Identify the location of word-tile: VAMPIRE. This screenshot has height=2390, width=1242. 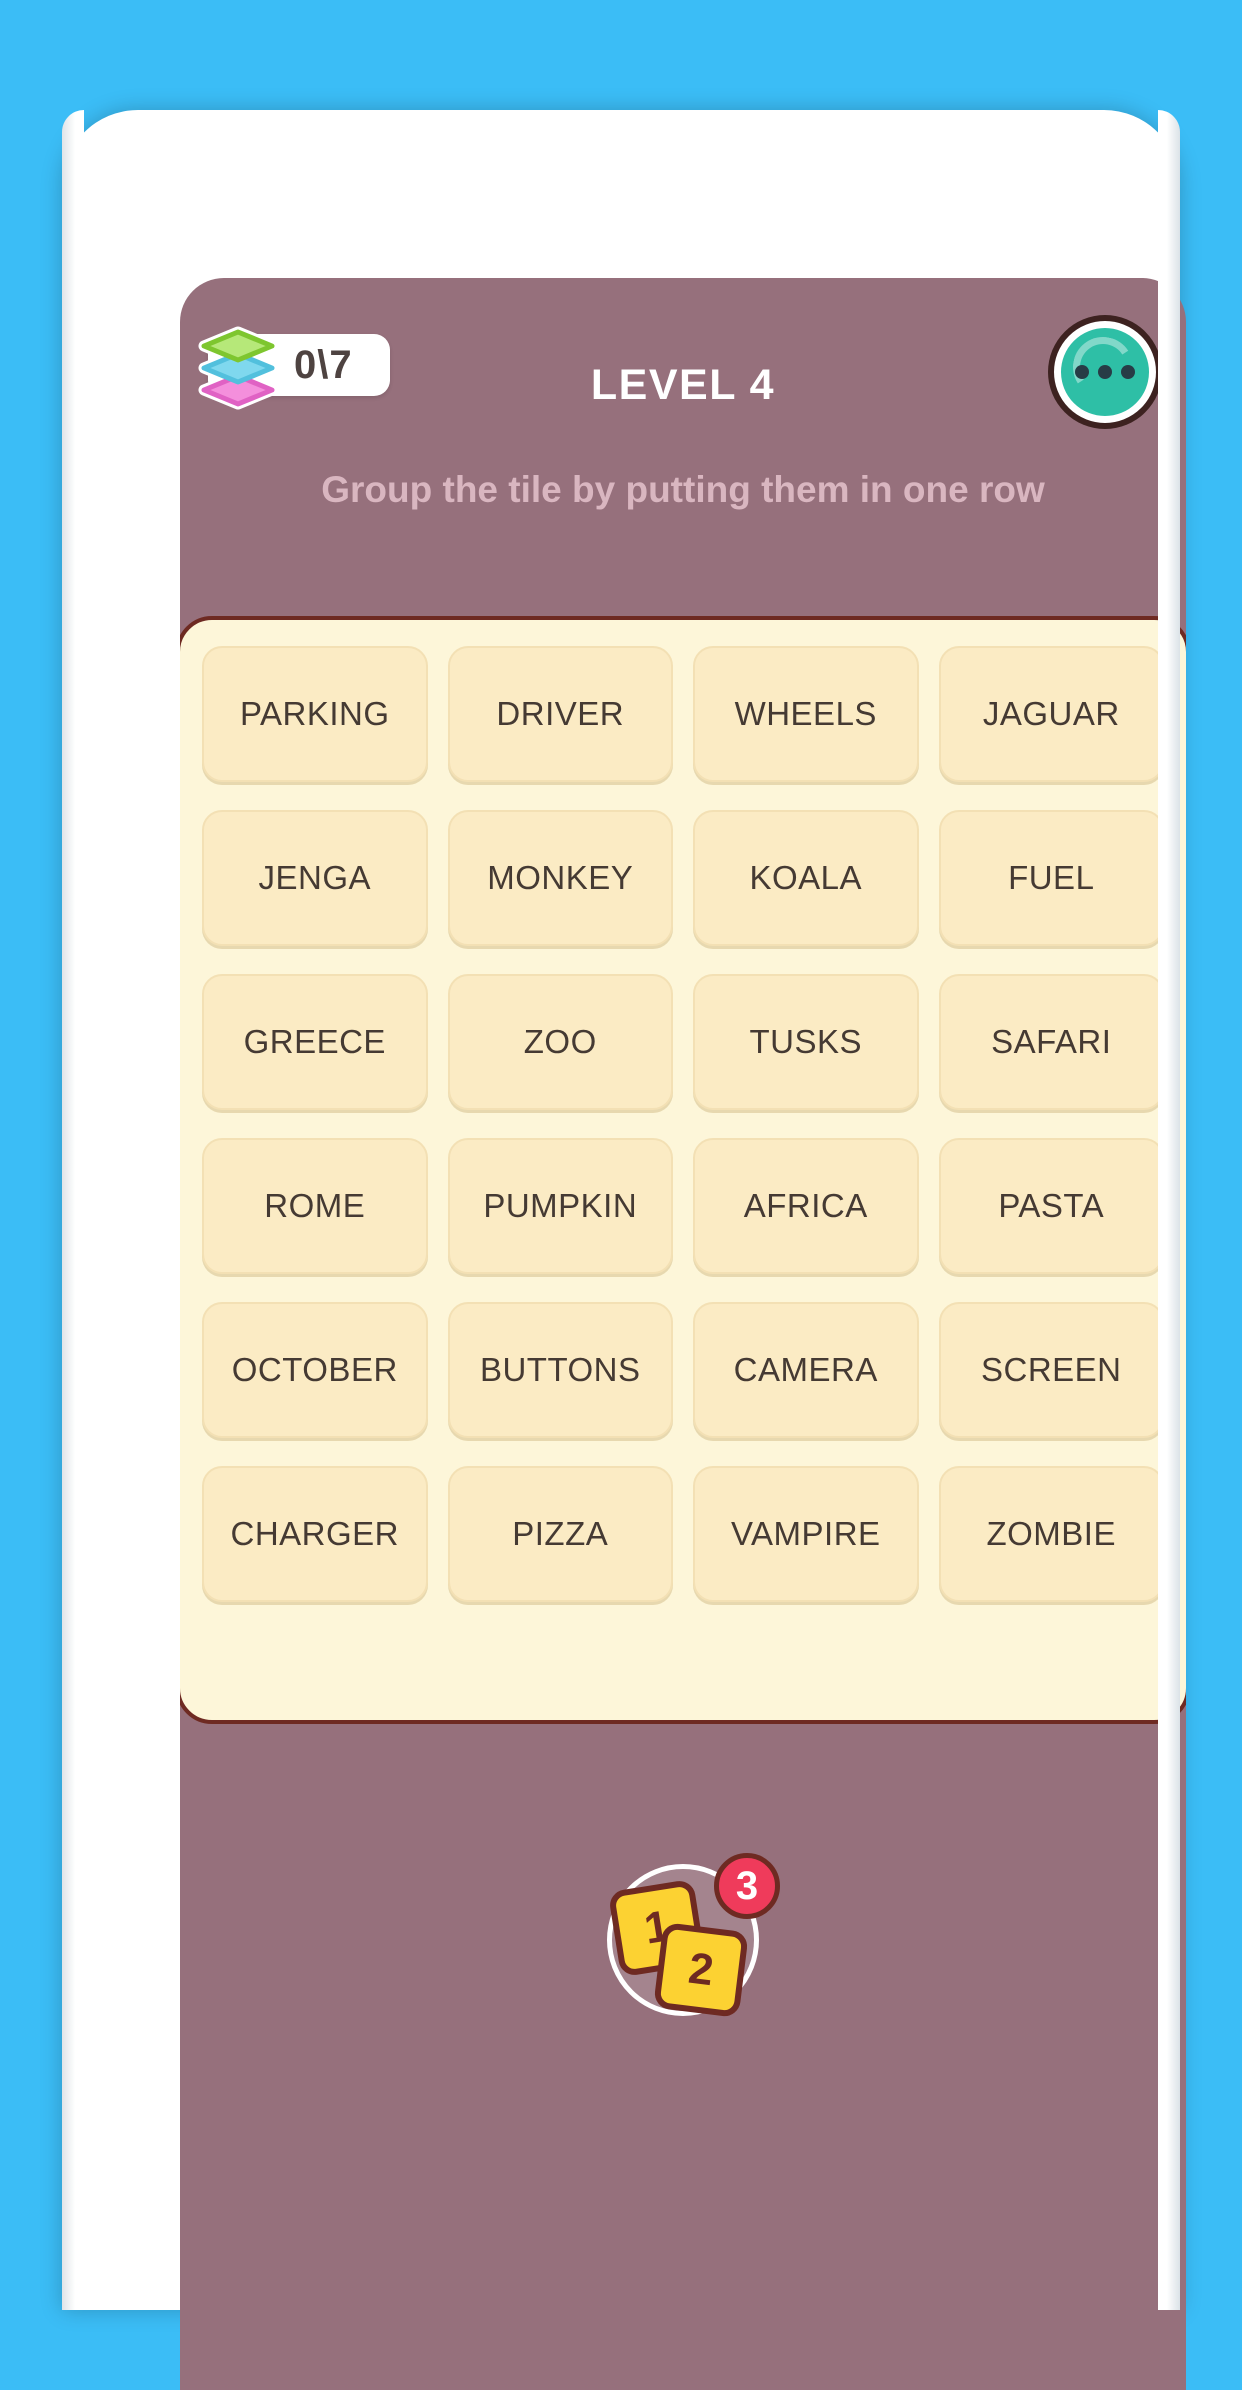
(806, 1534).